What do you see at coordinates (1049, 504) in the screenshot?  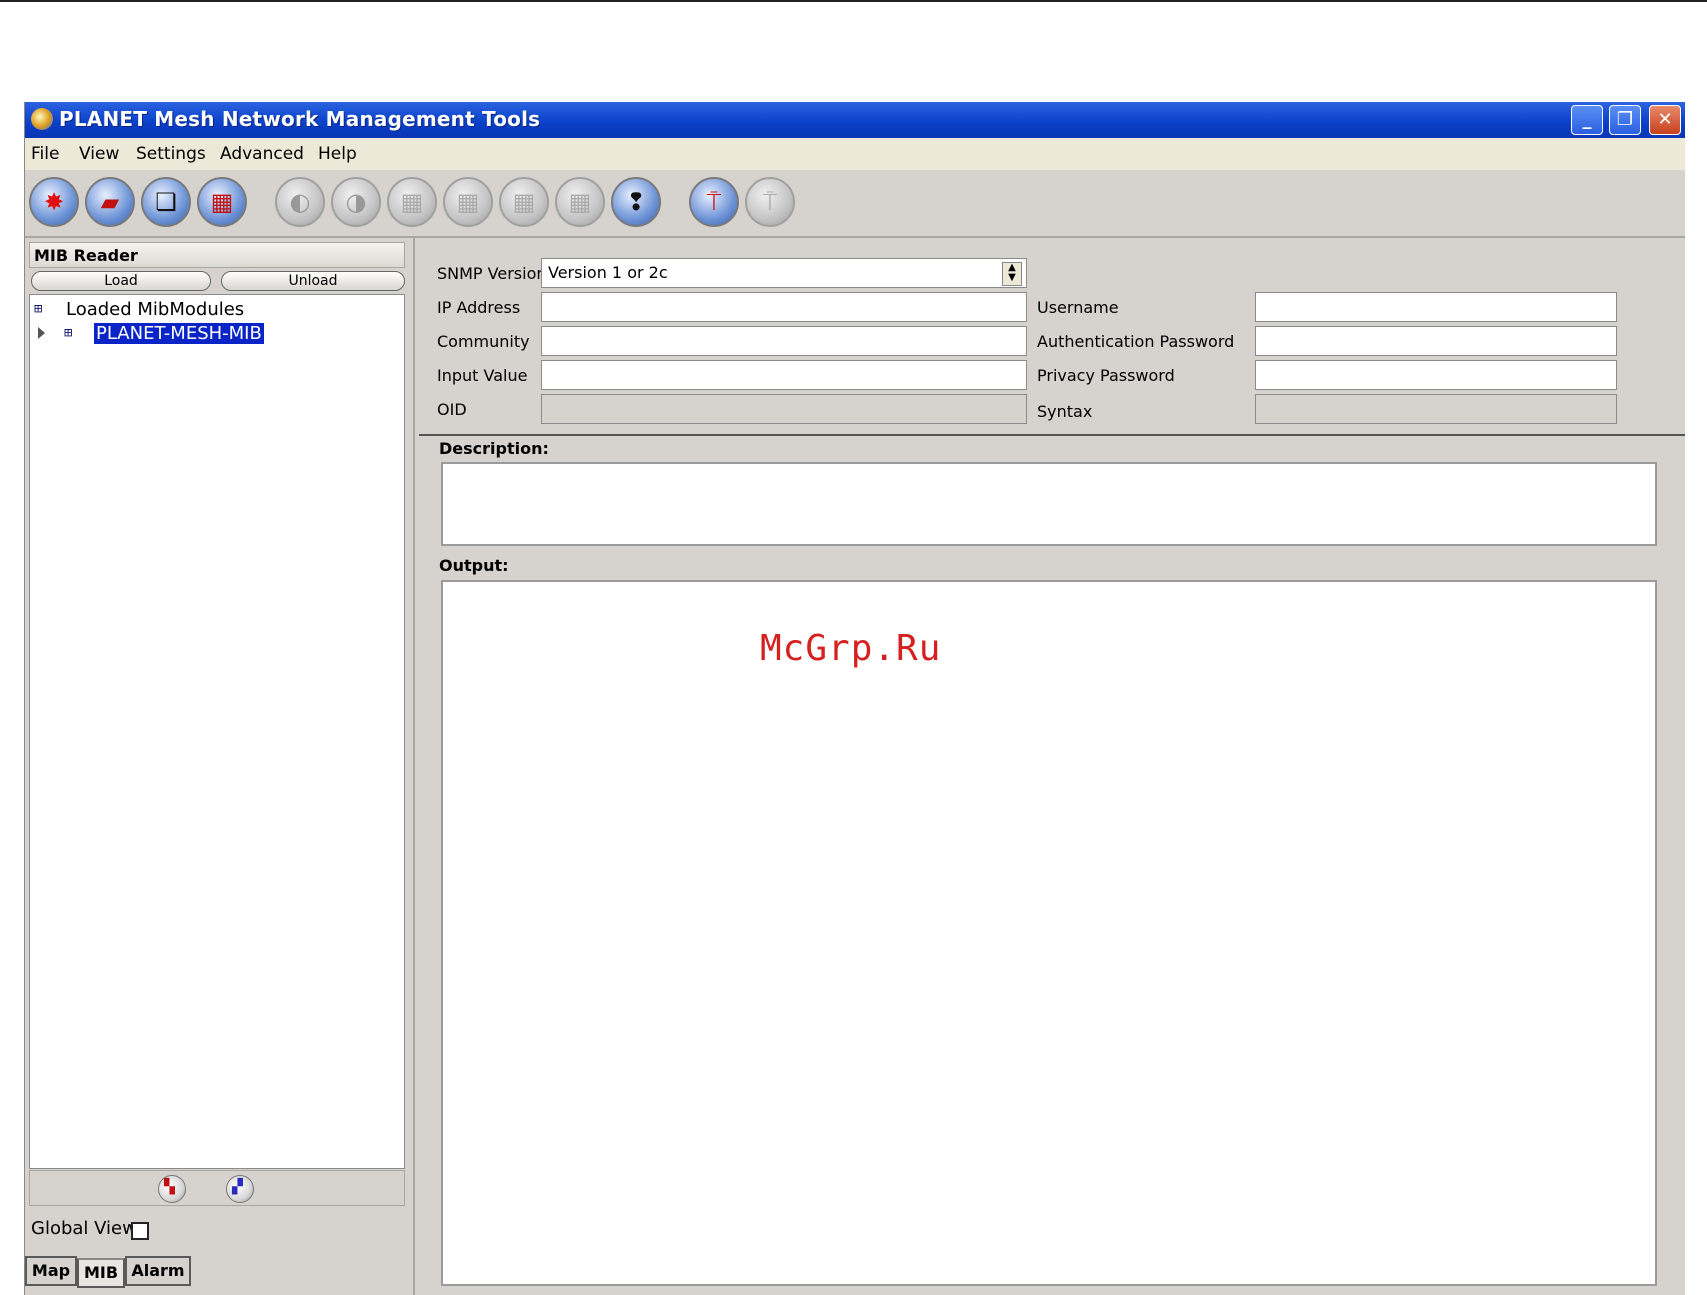 I see `description-area` at bounding box center [1049, 504].